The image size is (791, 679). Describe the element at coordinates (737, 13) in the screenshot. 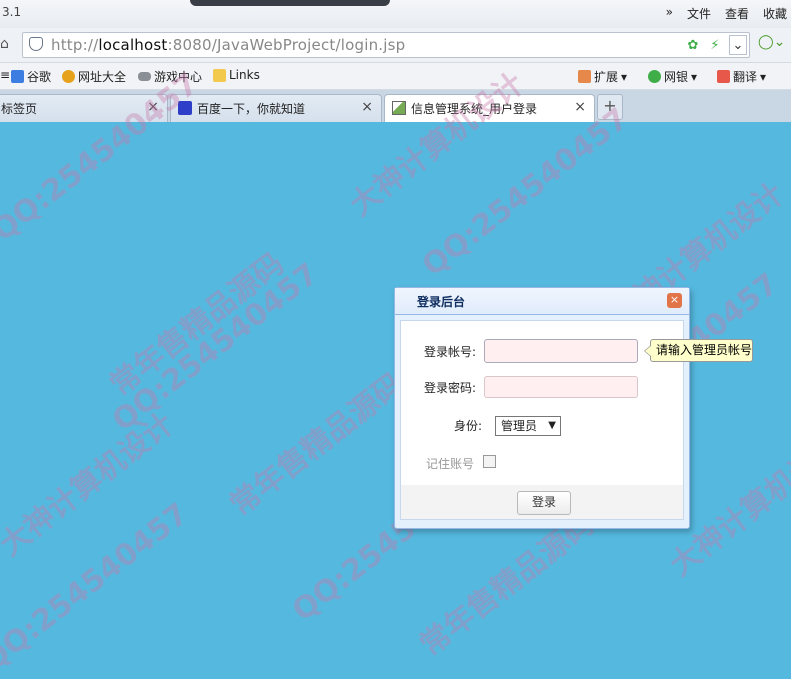

I see `menu-view: 查看` at that location.